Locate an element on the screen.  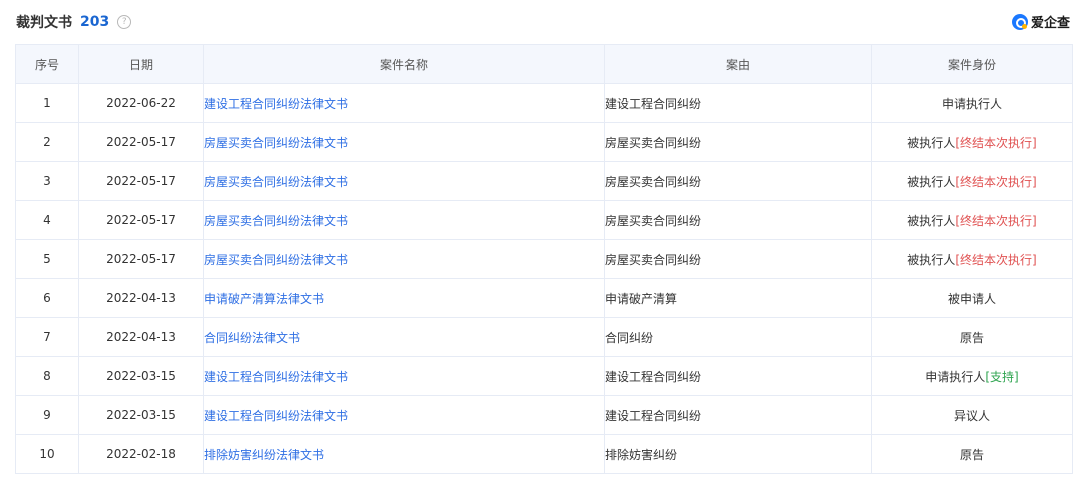
column-header-cause: 案由 is located at coordinates (738, 64).